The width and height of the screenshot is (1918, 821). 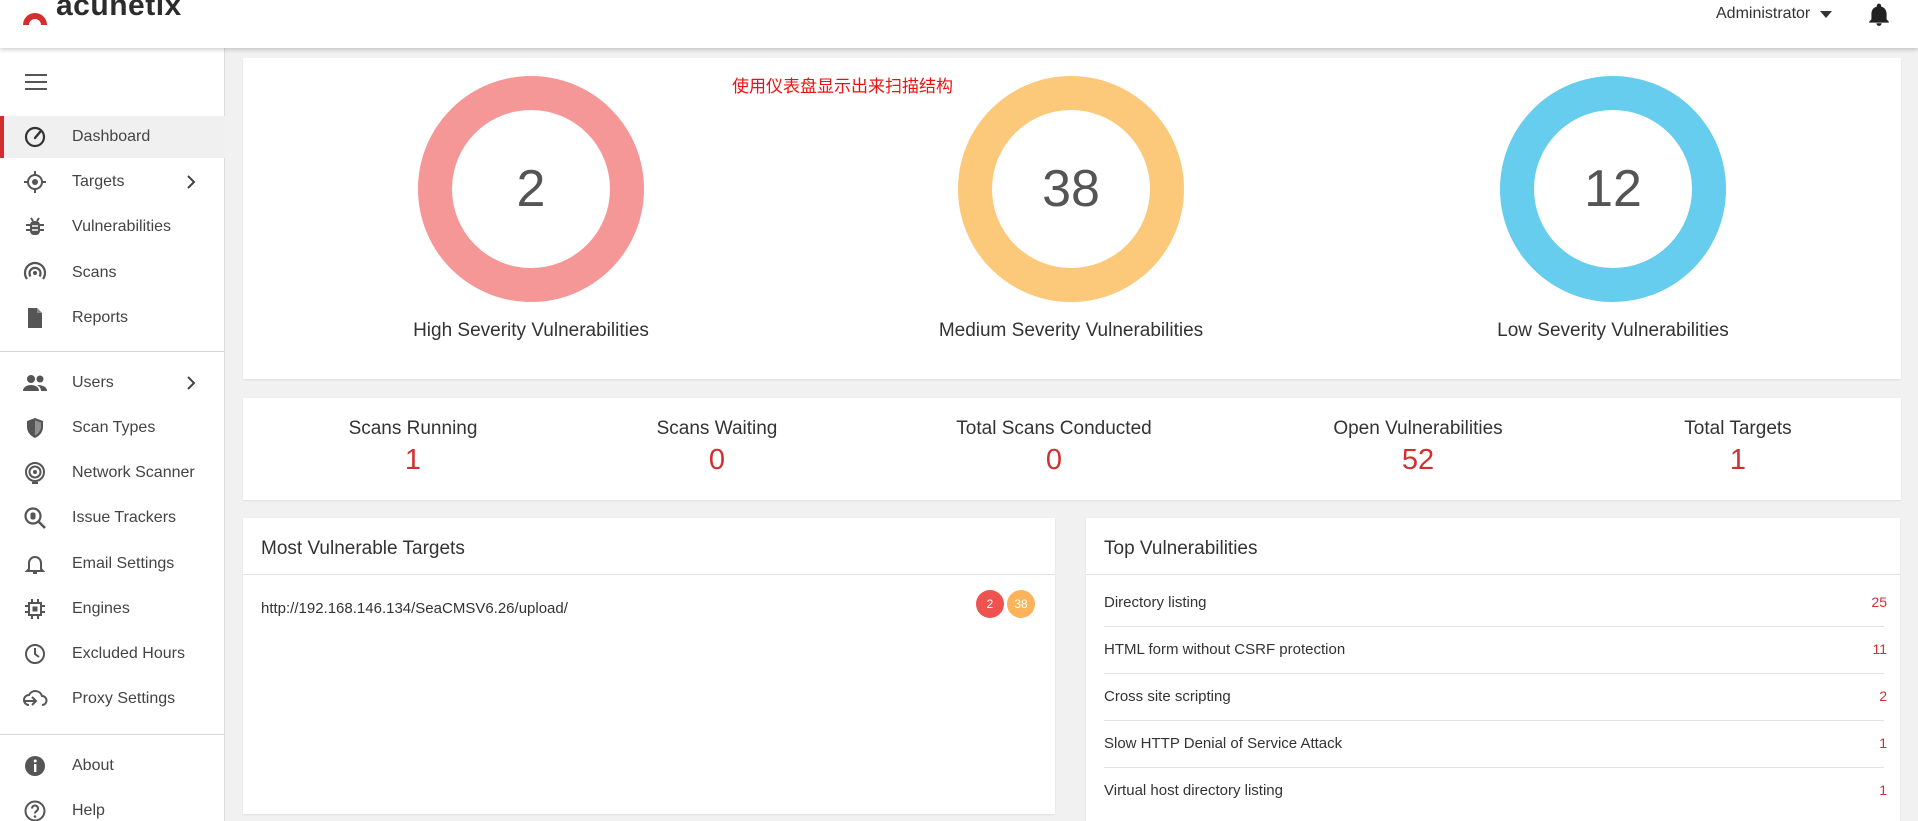 I want to click on bug-icon, so click(x=35, y=227).